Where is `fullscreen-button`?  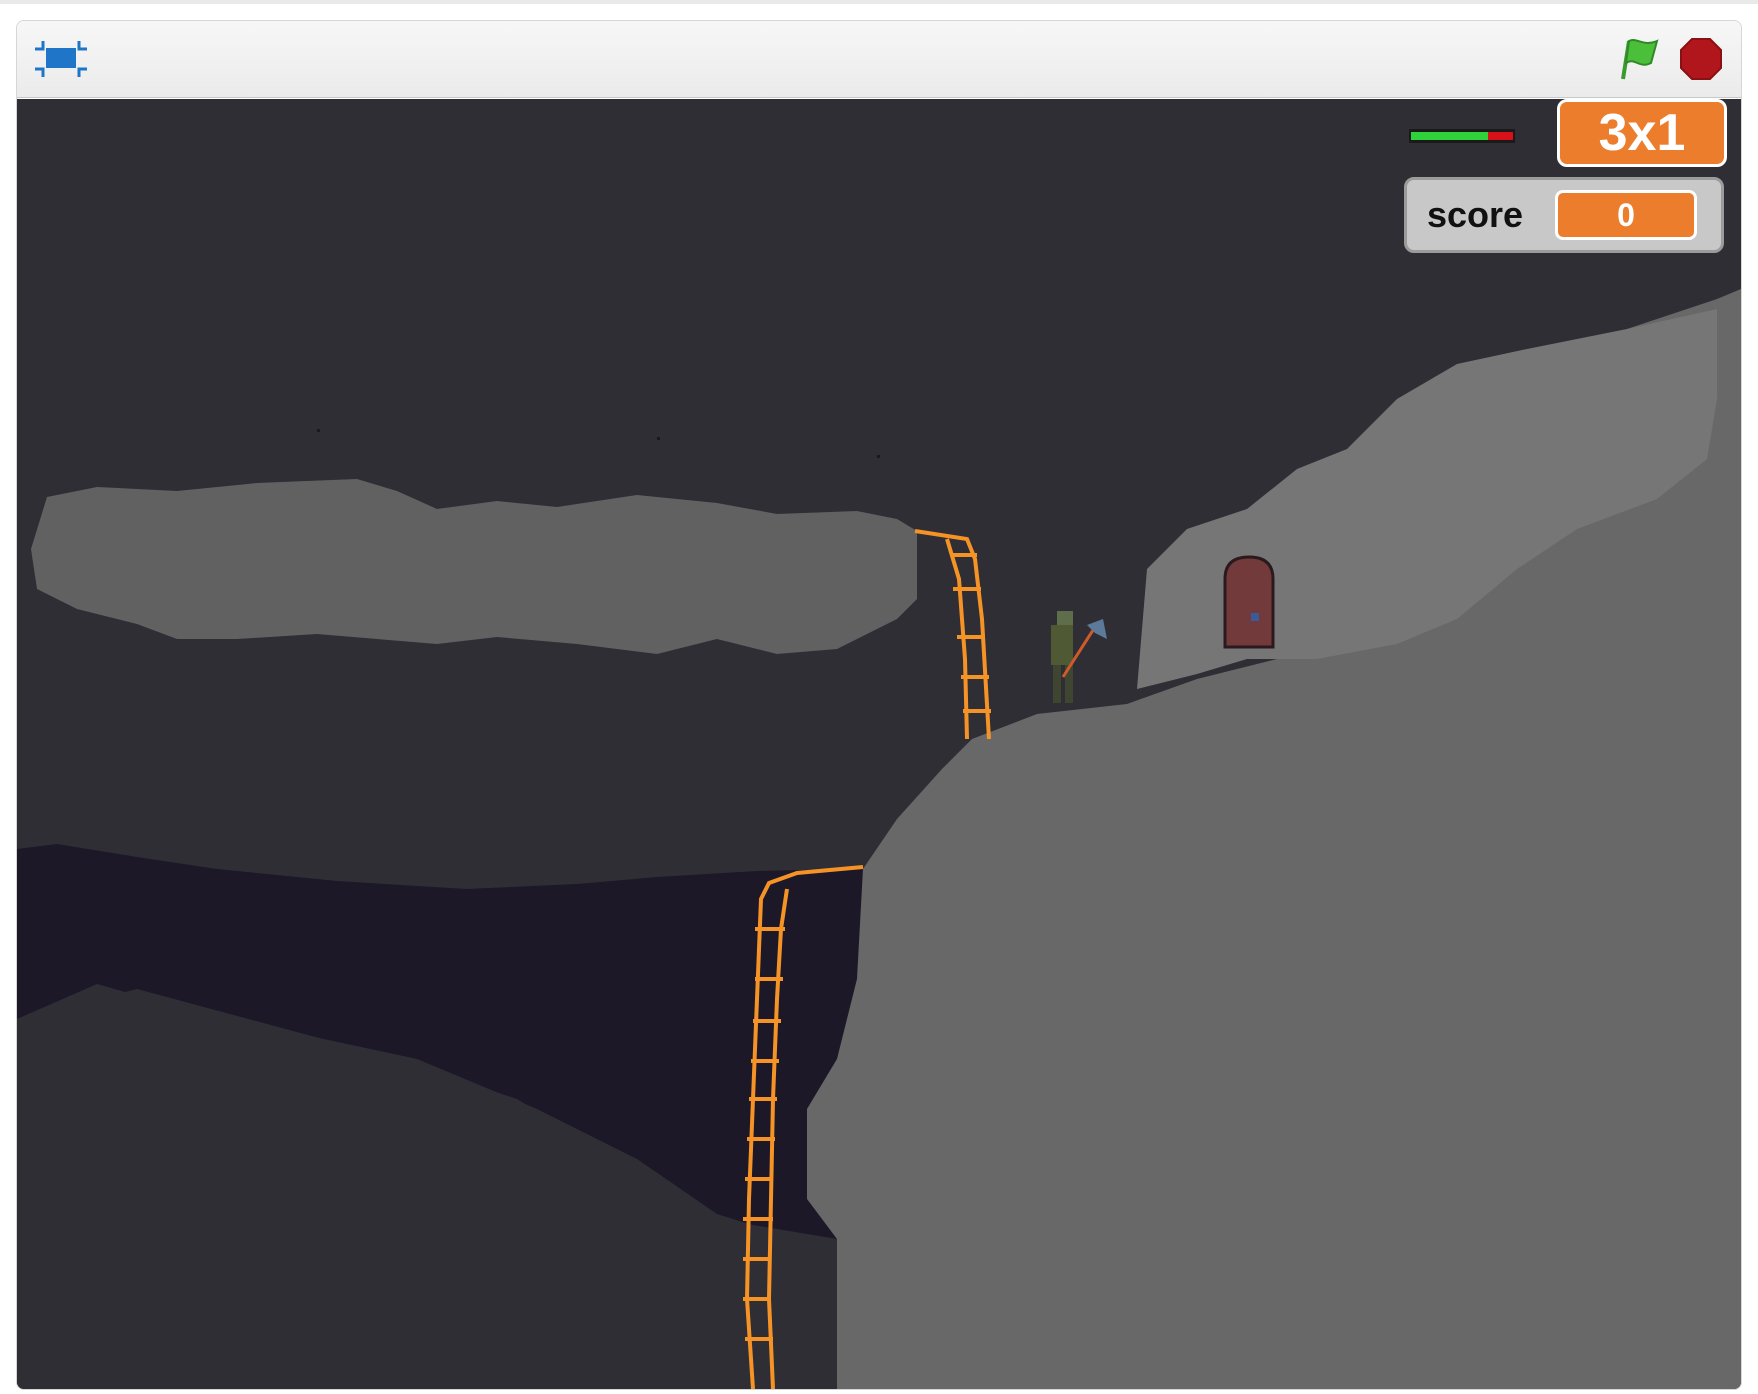 fullscreen-button is located at coordinates (61, 59).